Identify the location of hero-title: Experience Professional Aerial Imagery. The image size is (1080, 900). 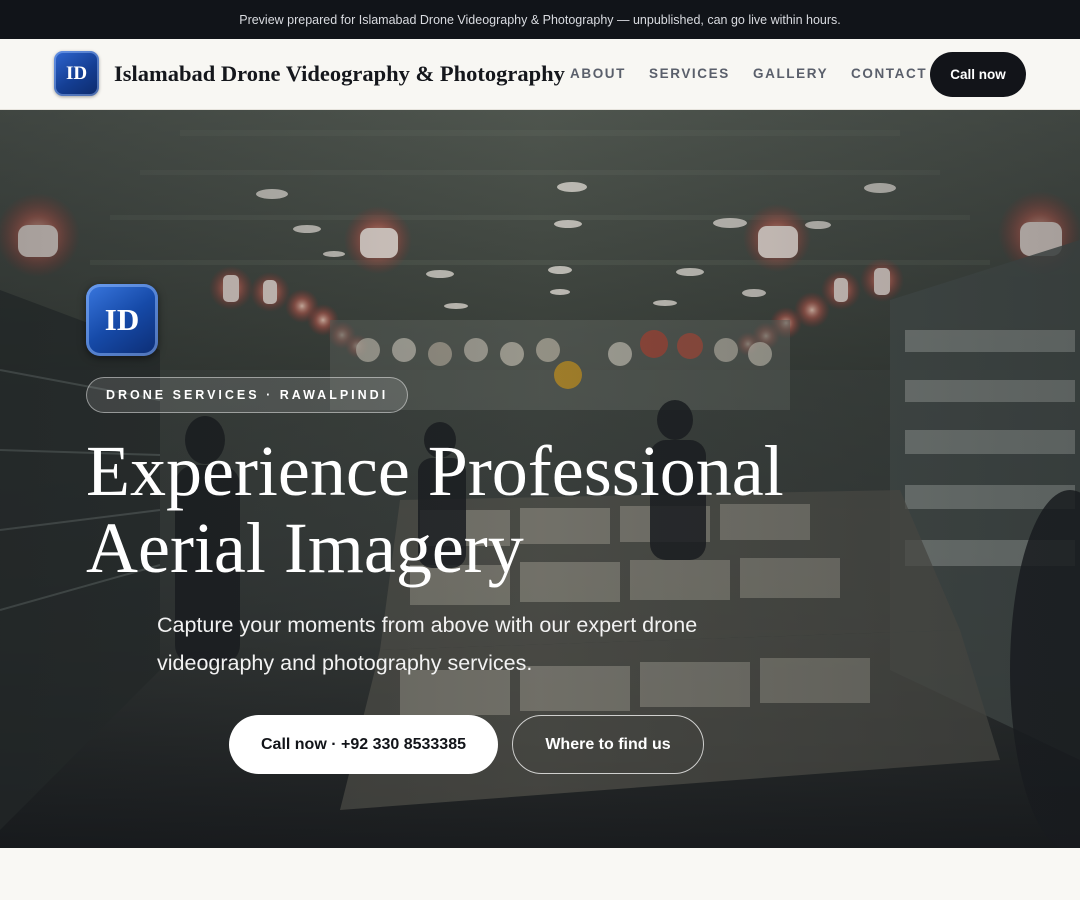
(486, 510).